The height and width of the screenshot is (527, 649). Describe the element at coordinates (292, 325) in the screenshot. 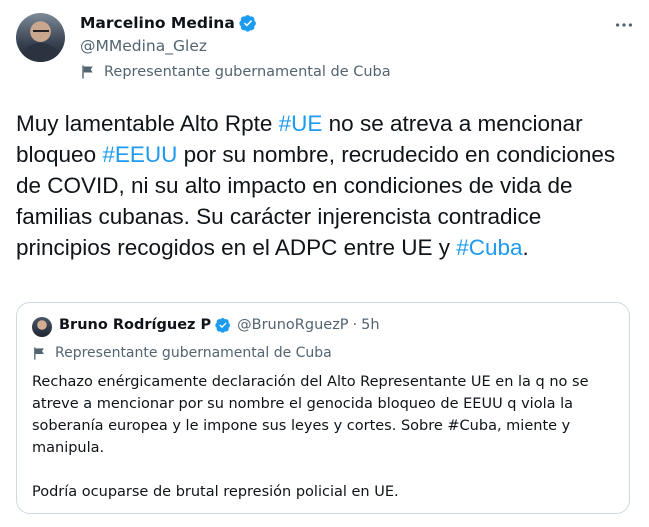

I see `quoted-author-handle: @BrunoRguezP` at that location.